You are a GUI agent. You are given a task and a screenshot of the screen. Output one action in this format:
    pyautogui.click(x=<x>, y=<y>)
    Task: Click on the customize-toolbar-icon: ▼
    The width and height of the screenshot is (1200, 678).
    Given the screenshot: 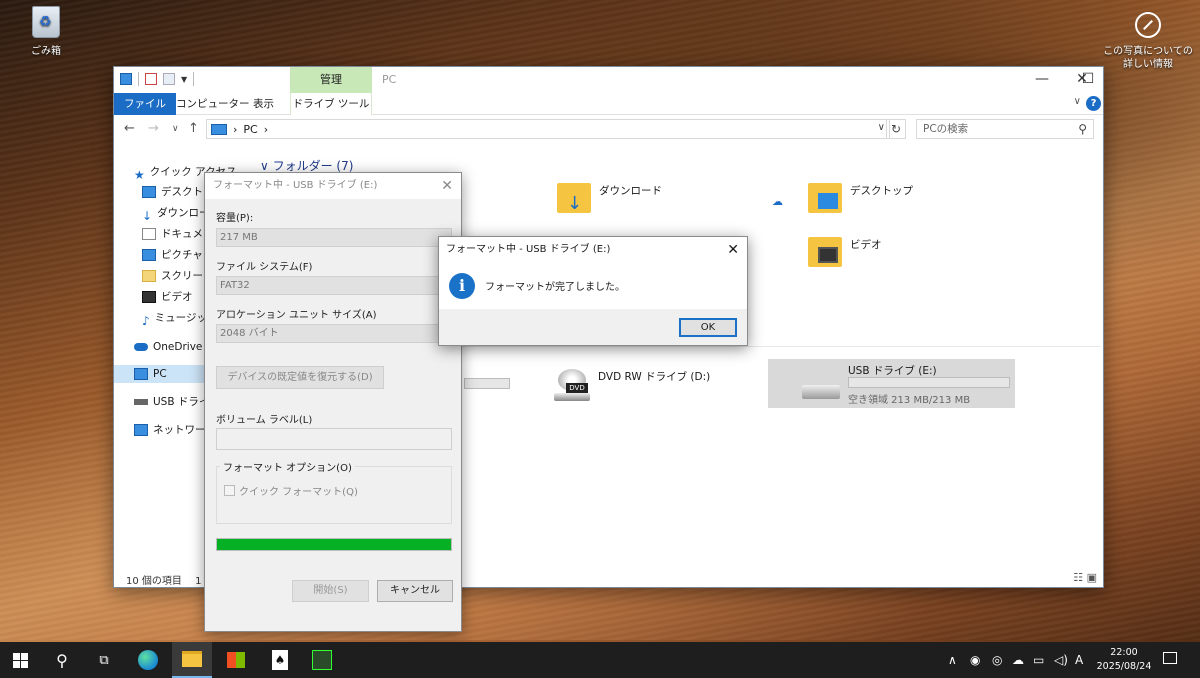 What is the action you would take?
    pyautogui.click(x=184, y=79)
    